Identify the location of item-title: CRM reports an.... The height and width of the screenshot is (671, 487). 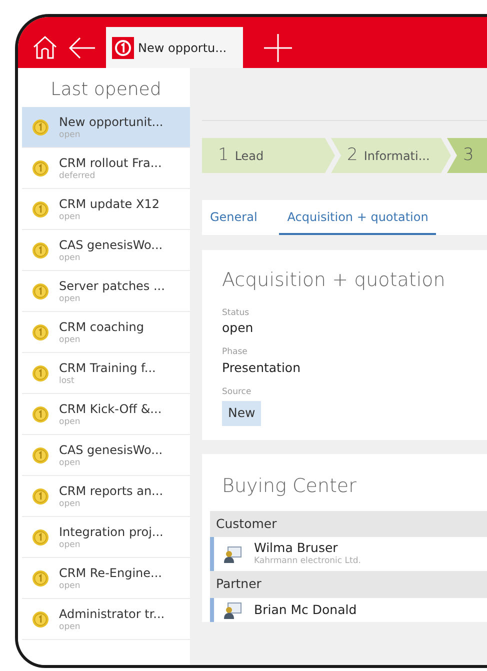
(111, 492).